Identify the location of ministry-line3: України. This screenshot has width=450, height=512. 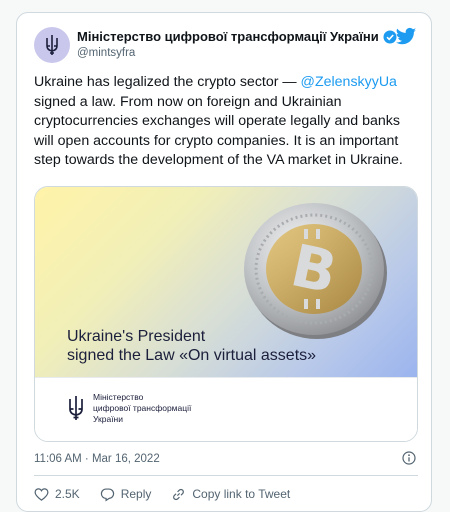
(108, 419).